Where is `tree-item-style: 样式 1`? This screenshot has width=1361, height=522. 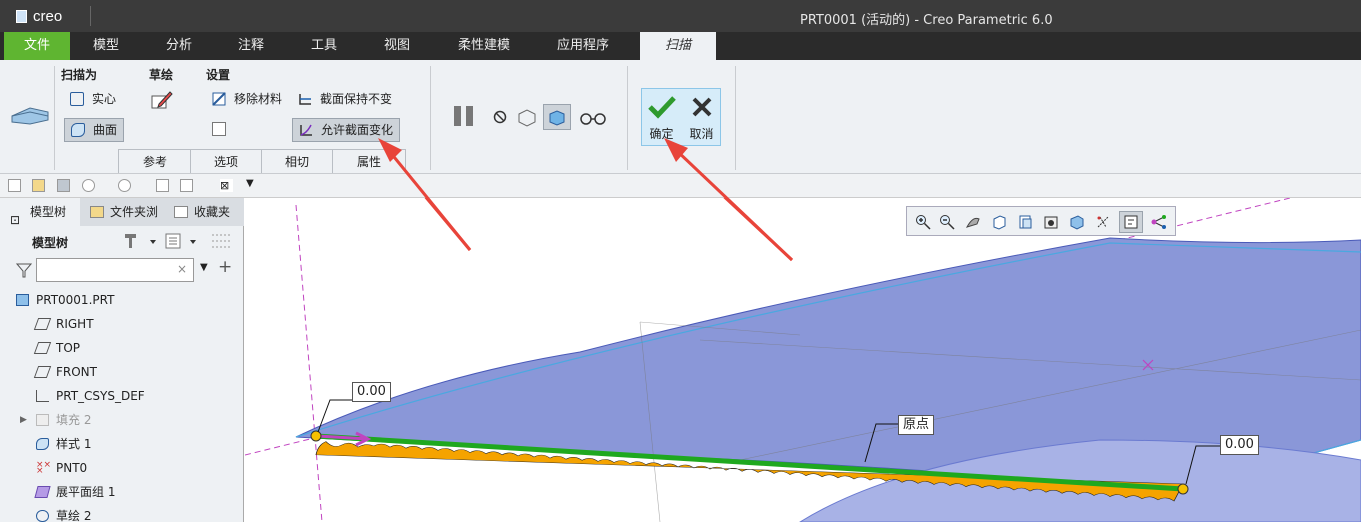 tree-item-style: 样式 1 is located at coordinates (120, 444).